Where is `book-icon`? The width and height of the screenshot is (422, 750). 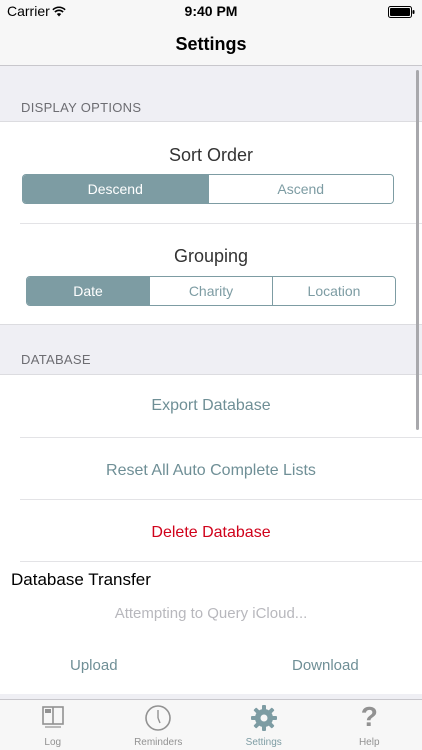
book-icon is located at coordinates (53, 718).